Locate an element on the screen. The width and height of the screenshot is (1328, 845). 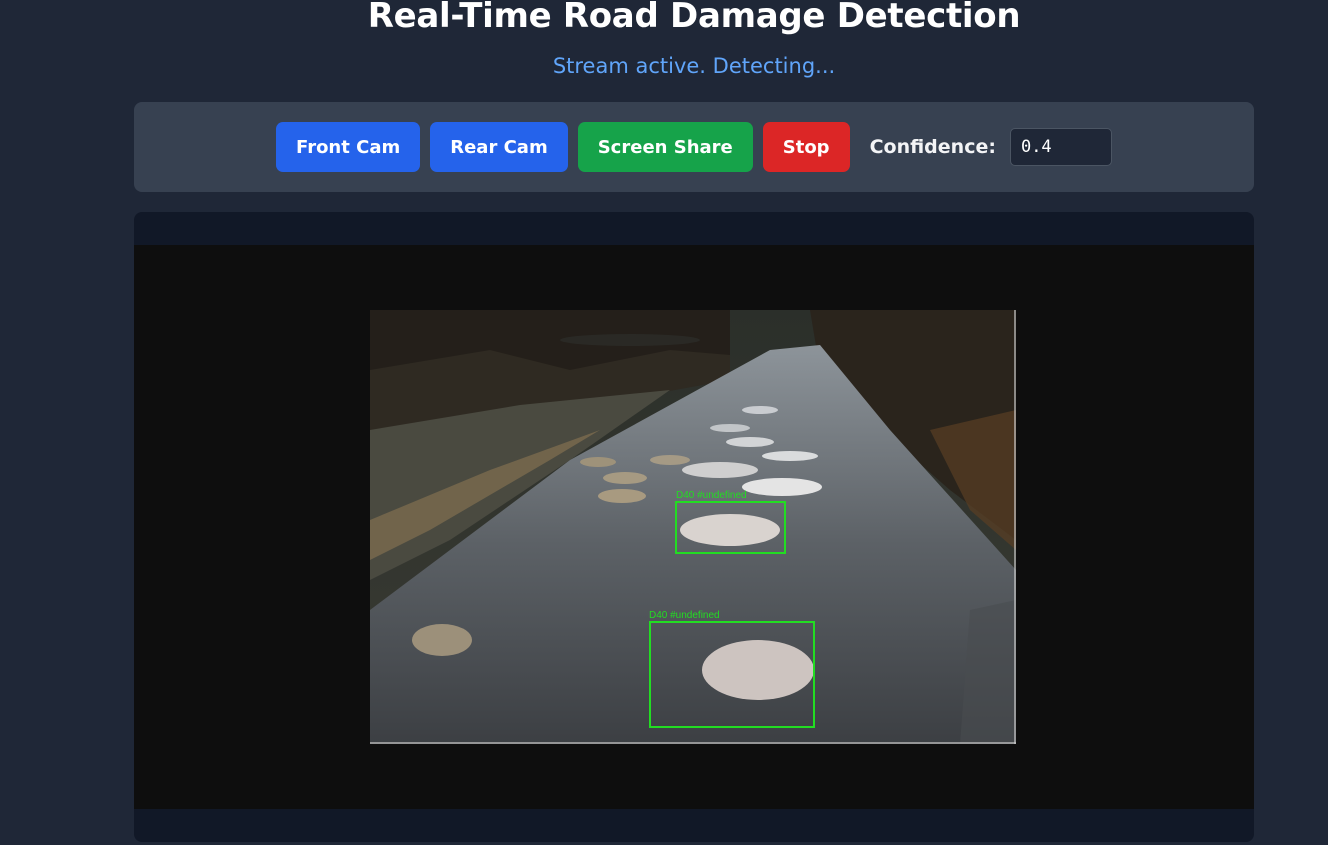
confidence-label: Confidence: is located at coordinates (932, 147).